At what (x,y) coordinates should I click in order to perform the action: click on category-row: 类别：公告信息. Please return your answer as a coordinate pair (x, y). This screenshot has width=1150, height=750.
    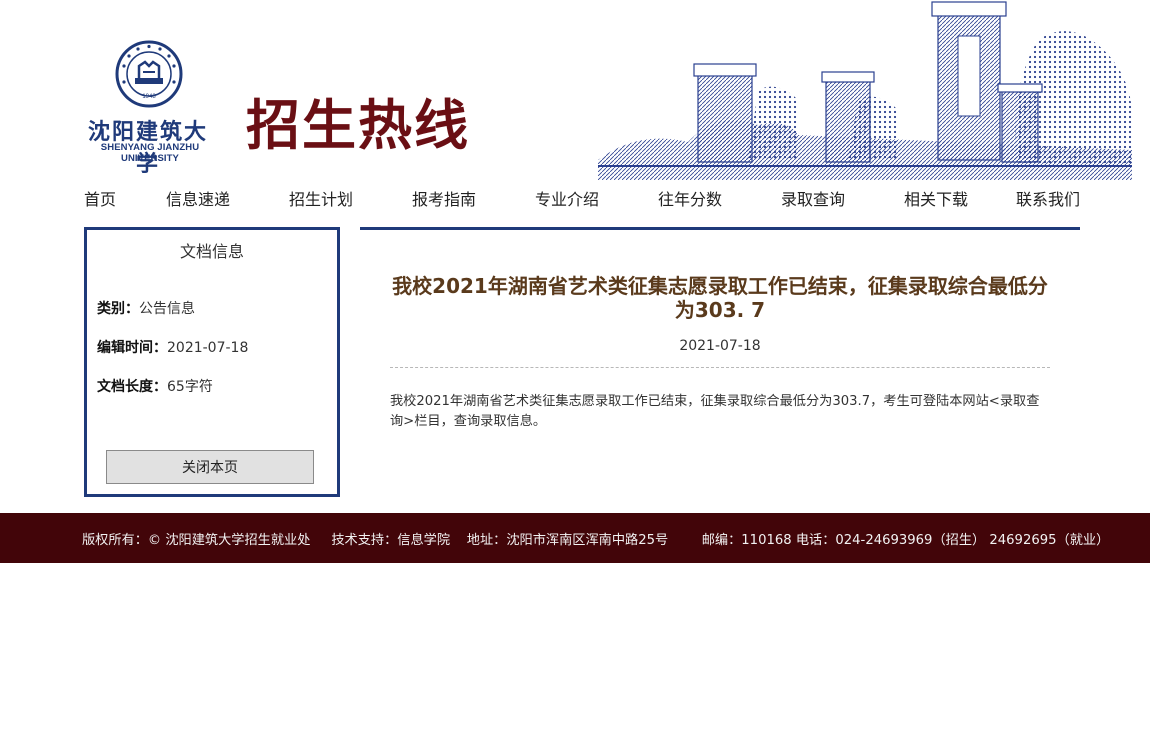
    Looking at the image, I should click on (146, 308).